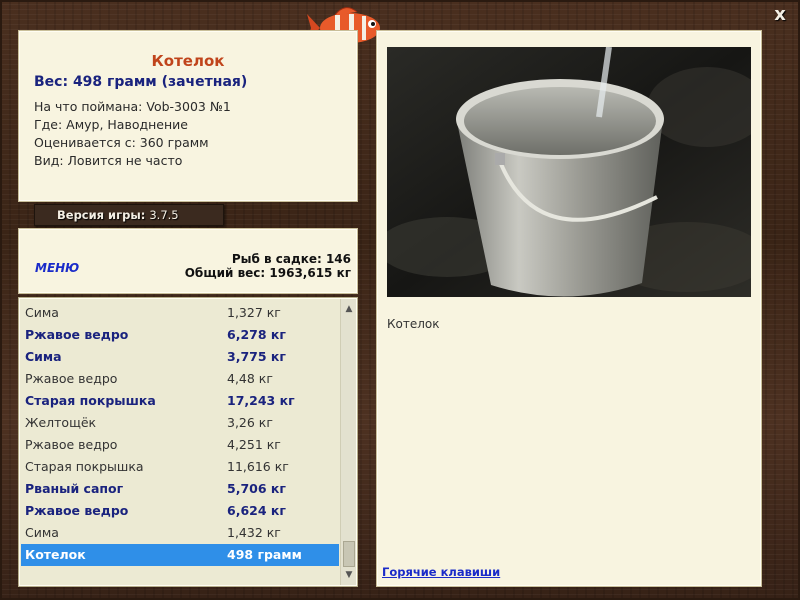 Image resolution: width=800 pixels, height=600 pixels. Describe the element at coordinates (349, 554) in the screenshot. I see `scroll-thumb` at that location.